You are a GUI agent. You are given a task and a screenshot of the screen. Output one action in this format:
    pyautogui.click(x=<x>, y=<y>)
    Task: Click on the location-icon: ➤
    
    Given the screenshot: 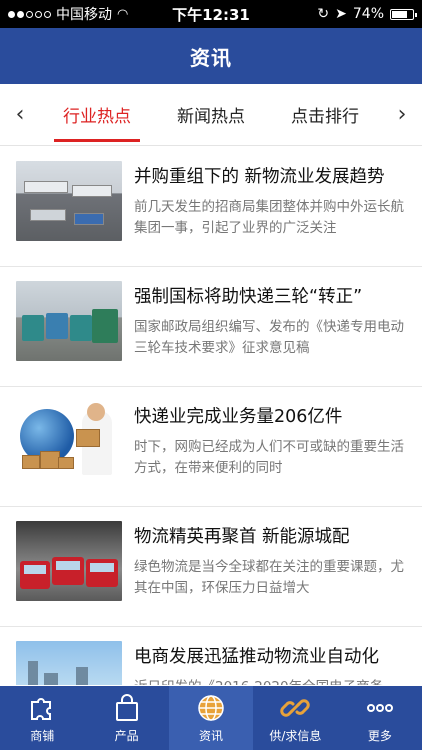 What is the action you would take?
    pyautogui.click(x=341, y=14)
    